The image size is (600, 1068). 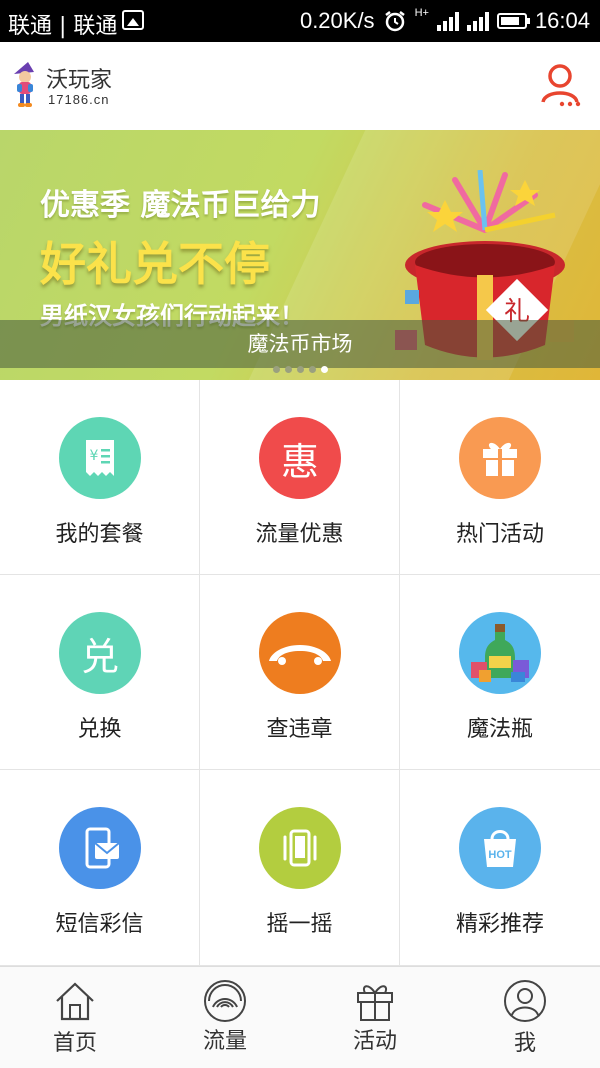 What do you see at coordinates (74, 1043) in the screenshot?
I see `tab-label: 首页` at bounding box center [74, 1043].